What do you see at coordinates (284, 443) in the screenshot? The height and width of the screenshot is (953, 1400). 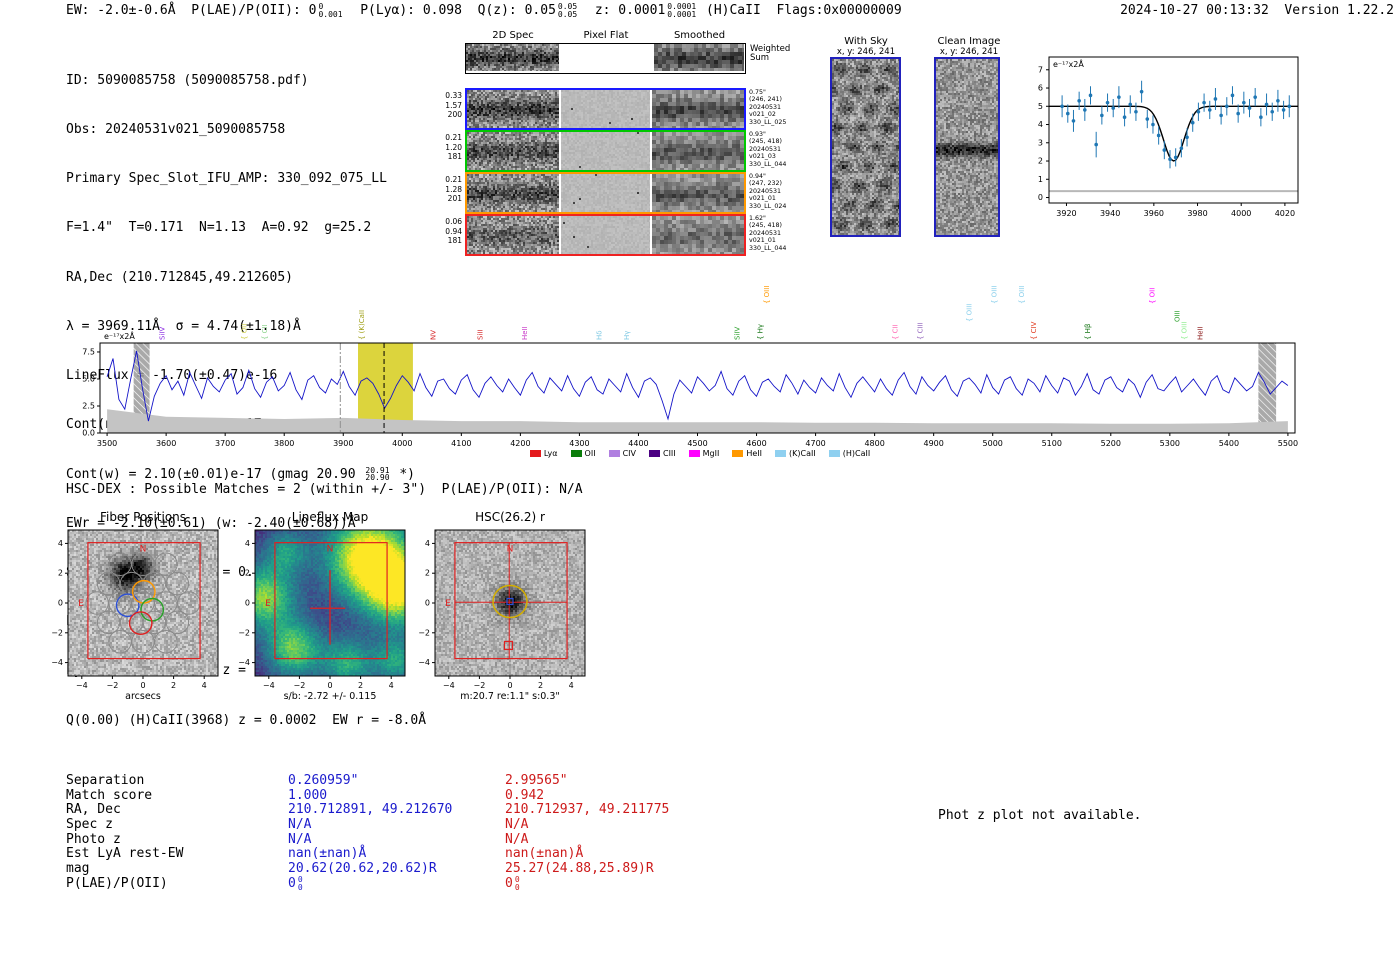 I see `x-tick-label: 3800` at bounding box center [284, 443].